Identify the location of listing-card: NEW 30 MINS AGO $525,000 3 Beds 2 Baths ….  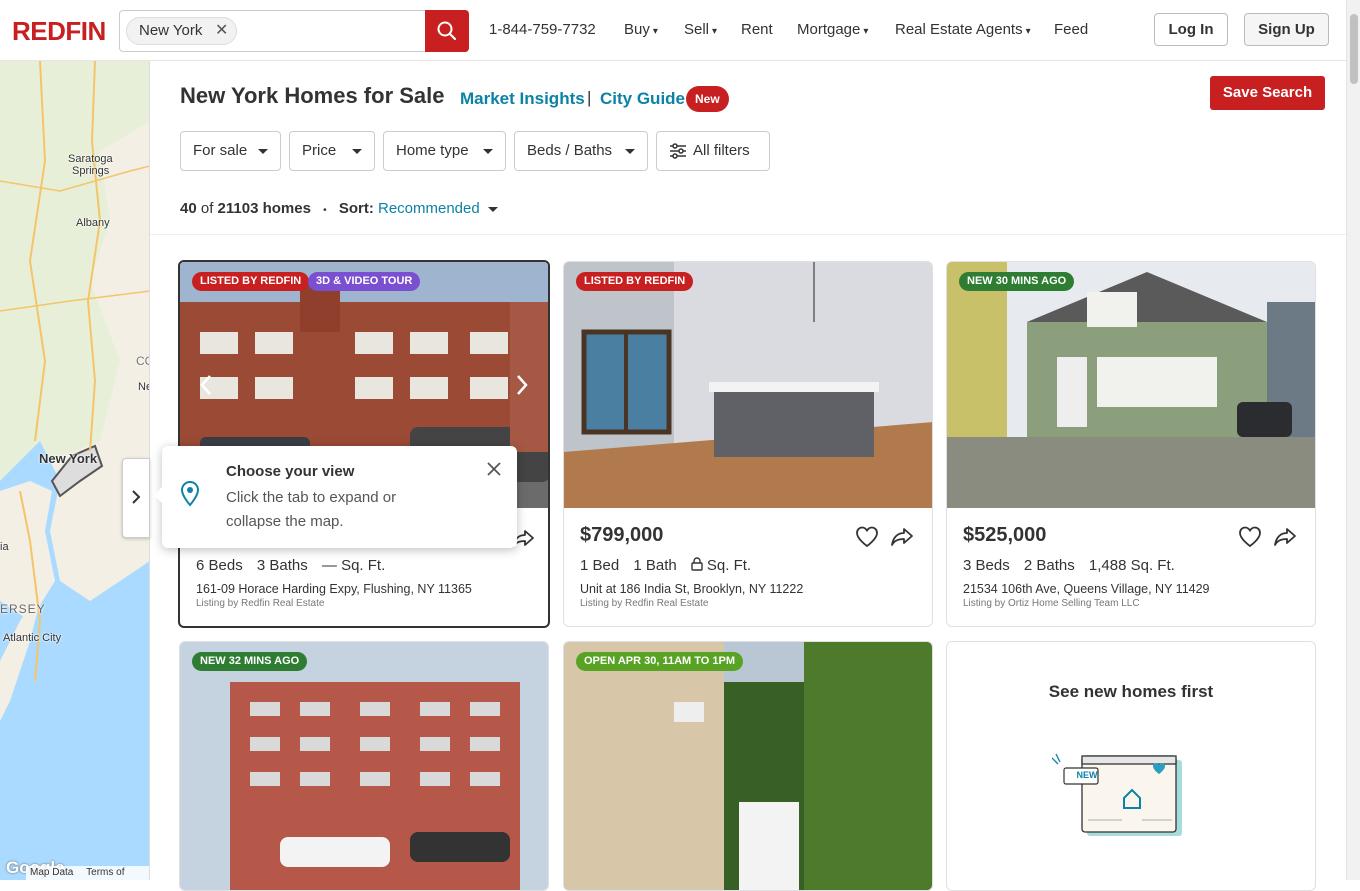
(1131, 444).